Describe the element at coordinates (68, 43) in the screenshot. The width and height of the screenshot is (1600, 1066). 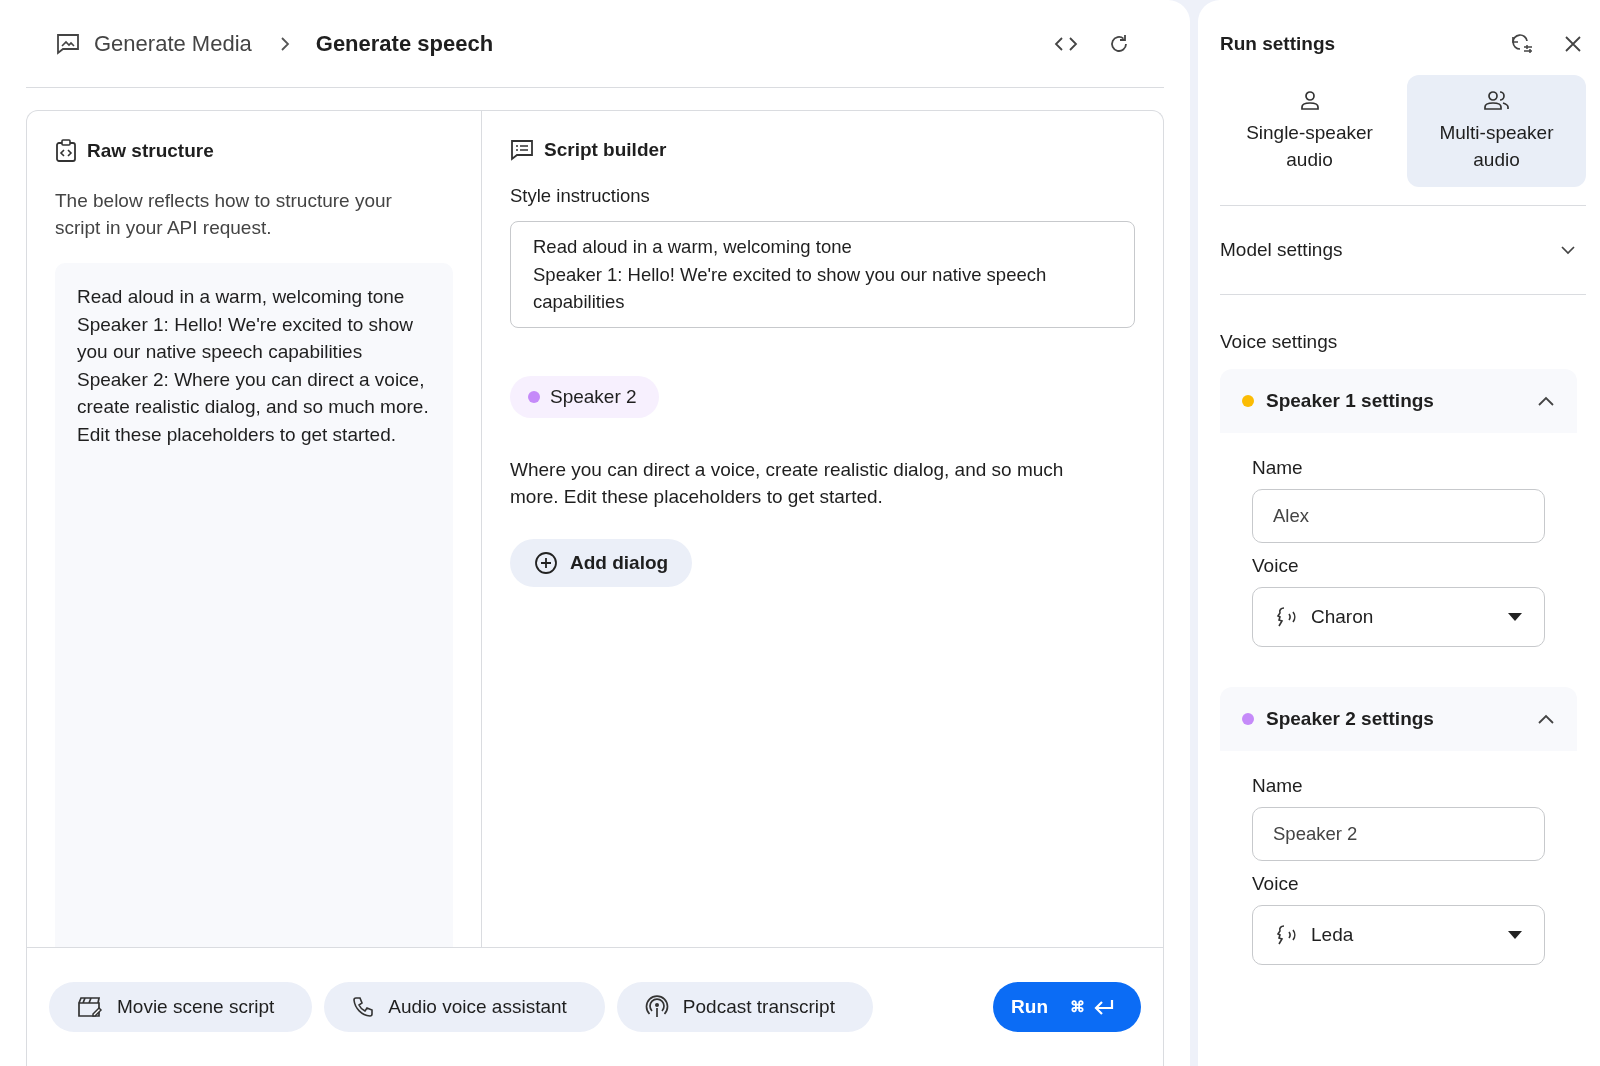
I see `image-message-icon` at that location.